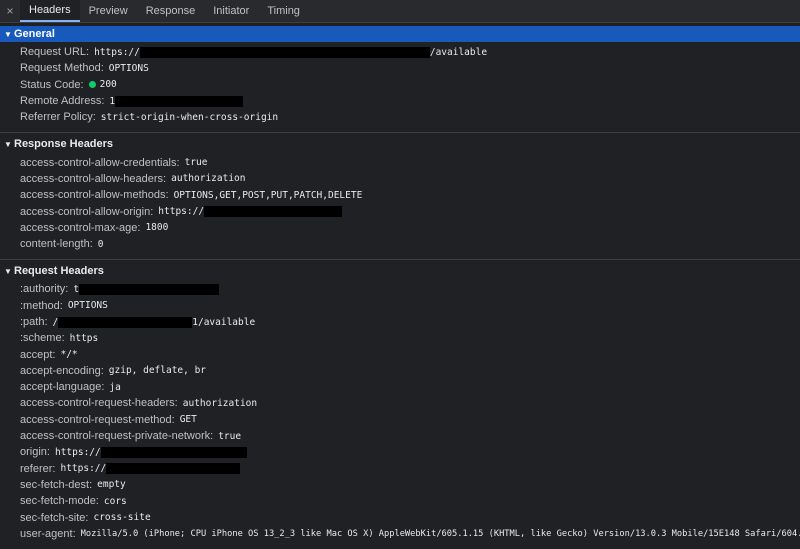 This screenshot has width=800, height=549. Describe the element at coordinates (52, 84) in the screenshot. I see `header-name: Status Code:` at that location.